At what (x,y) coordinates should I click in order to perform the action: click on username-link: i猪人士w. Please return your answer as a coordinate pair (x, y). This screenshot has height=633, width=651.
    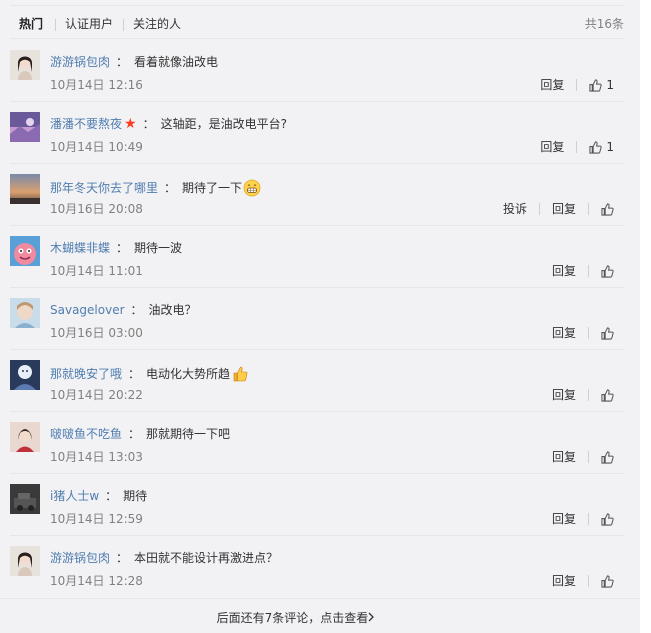
    Looking at the image, I should click on (74, 496).